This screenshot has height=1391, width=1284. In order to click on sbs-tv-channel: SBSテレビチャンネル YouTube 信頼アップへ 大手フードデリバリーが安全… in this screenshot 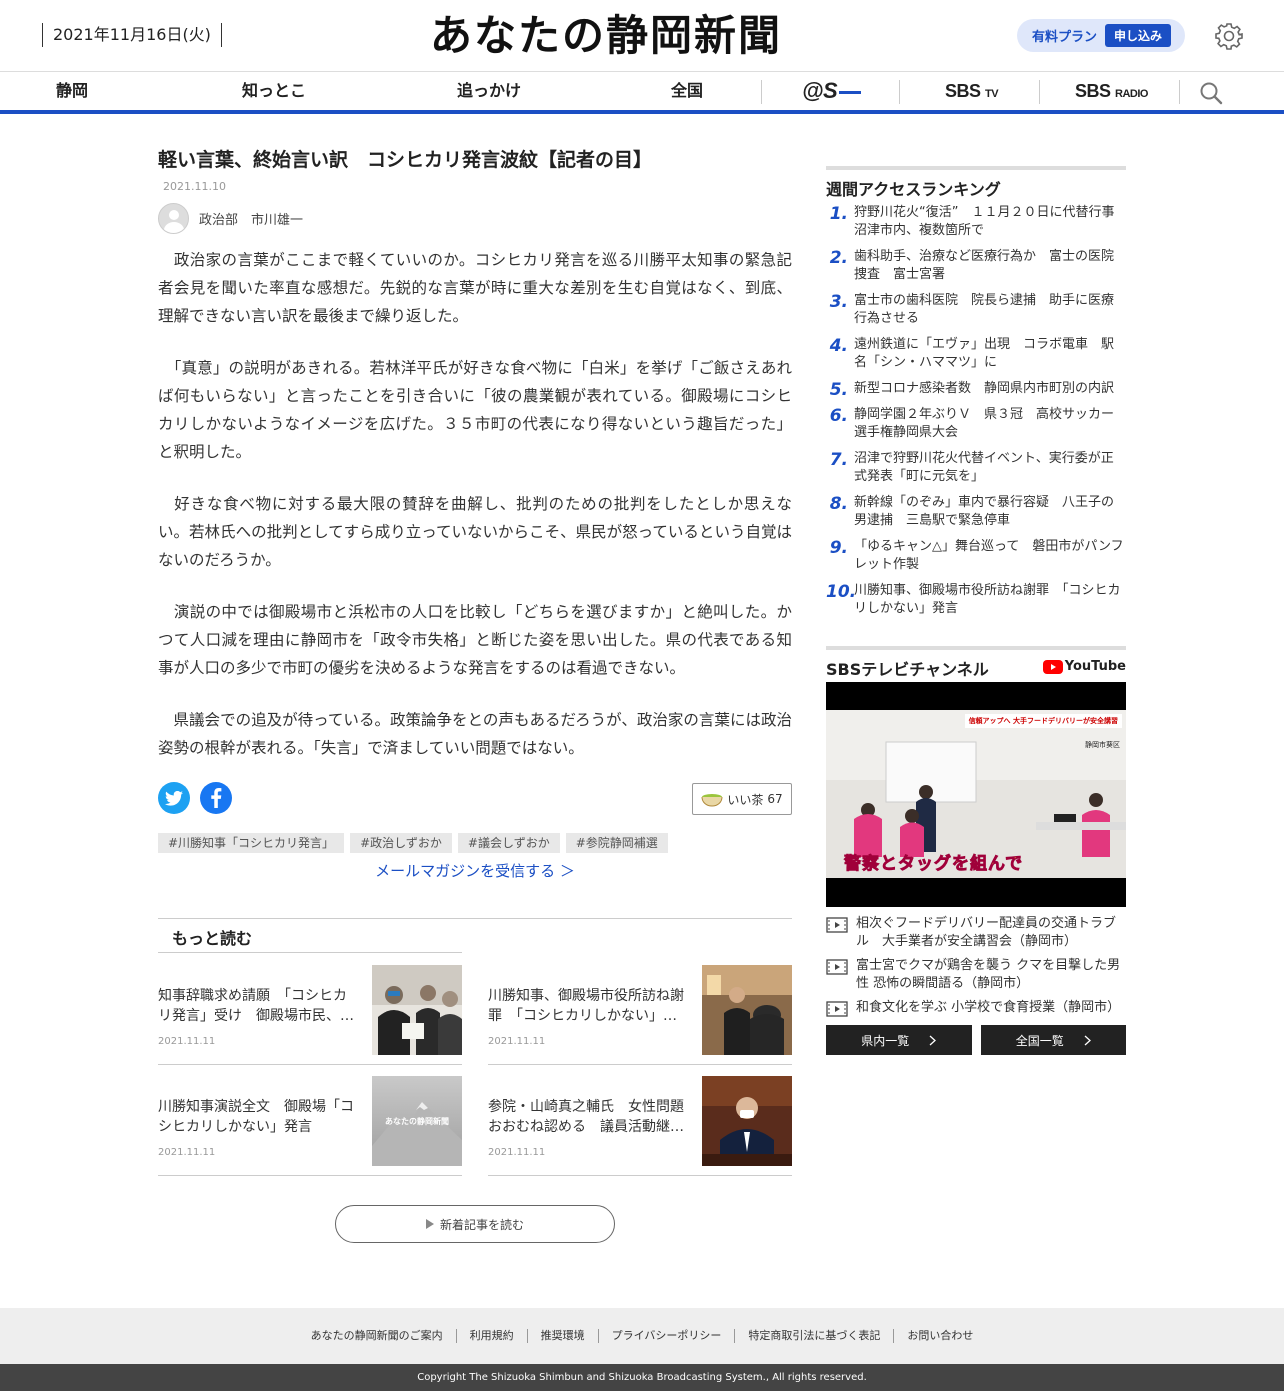, I will do `click(976, 850)`.